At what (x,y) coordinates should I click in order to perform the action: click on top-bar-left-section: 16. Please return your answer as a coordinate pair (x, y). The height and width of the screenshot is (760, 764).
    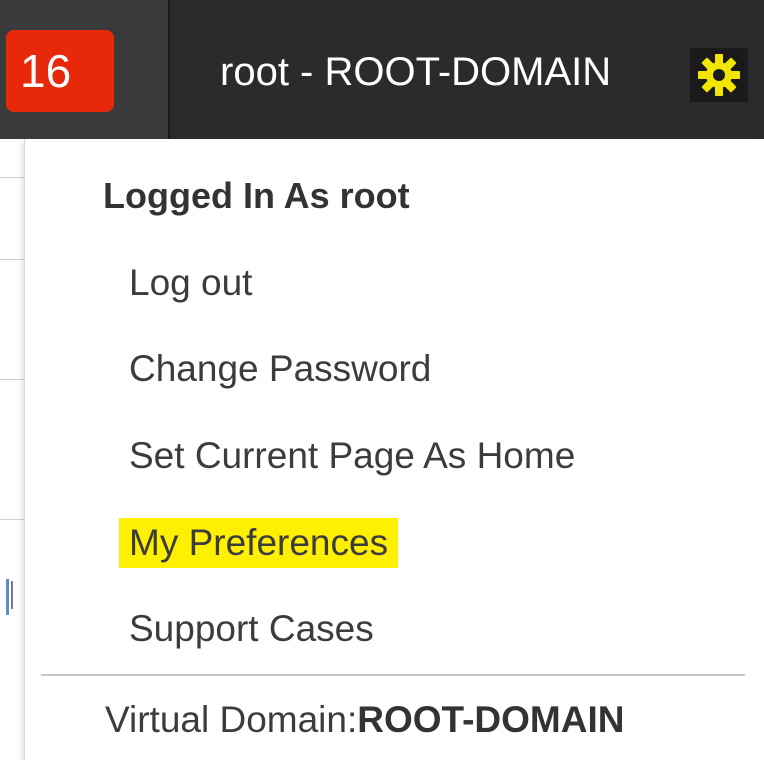
    Looking at the image, I should click on (85, 69).